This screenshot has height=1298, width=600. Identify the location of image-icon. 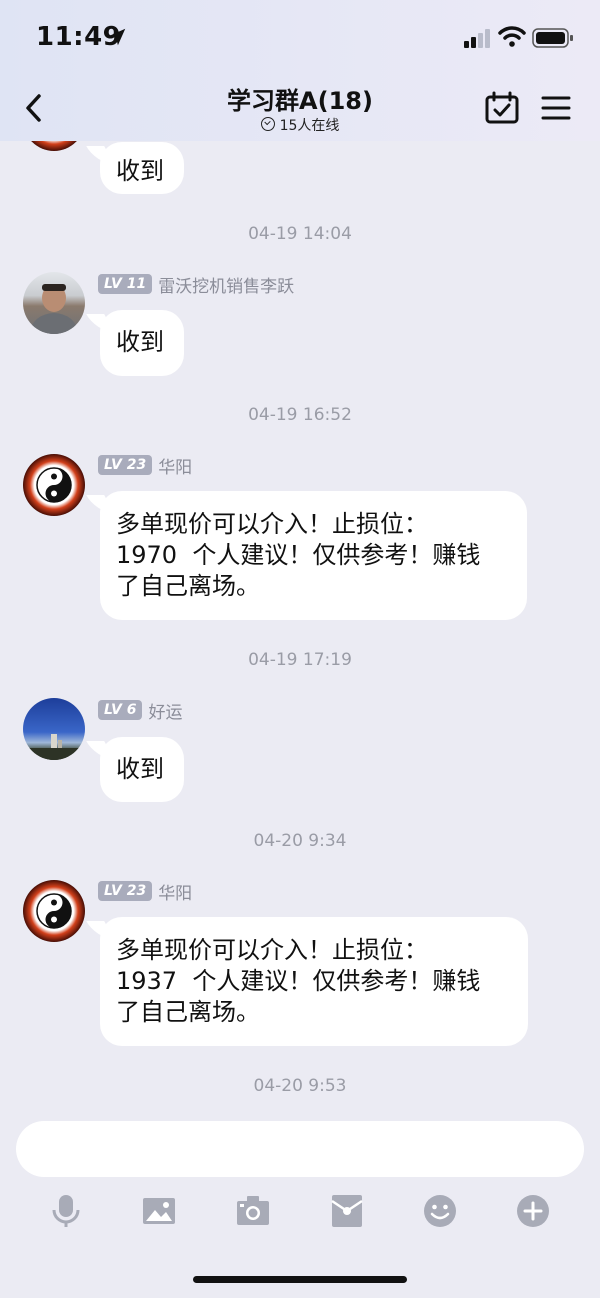
(159, 1211).